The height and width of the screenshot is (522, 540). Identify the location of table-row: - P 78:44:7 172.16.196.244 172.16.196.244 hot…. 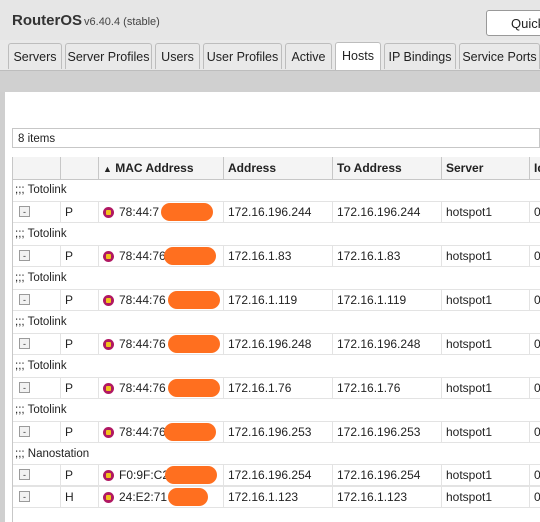
(276, 212).